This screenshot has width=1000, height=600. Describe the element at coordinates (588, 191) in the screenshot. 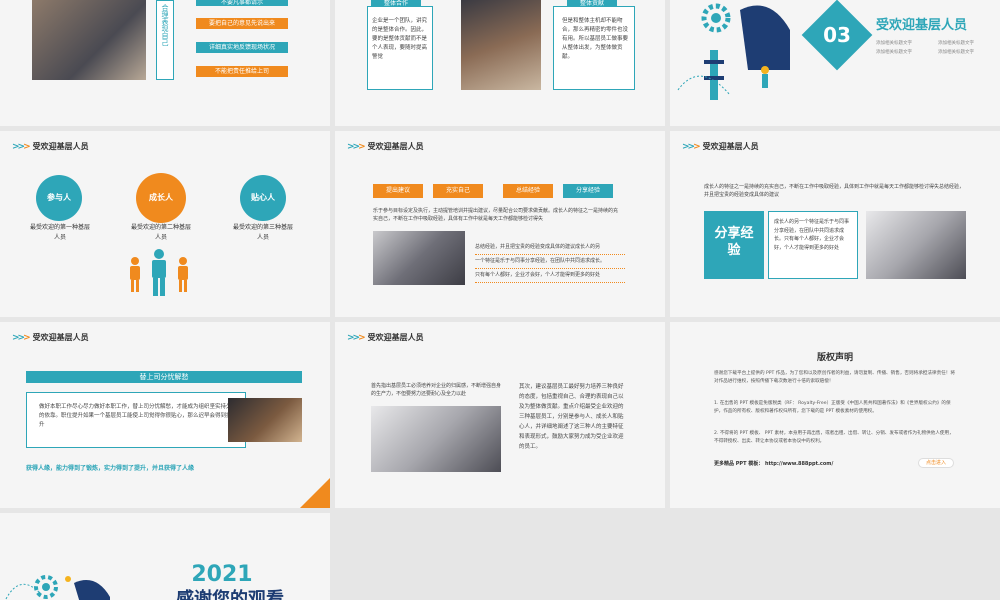

I see `tag-share: 分享经验` at that location.